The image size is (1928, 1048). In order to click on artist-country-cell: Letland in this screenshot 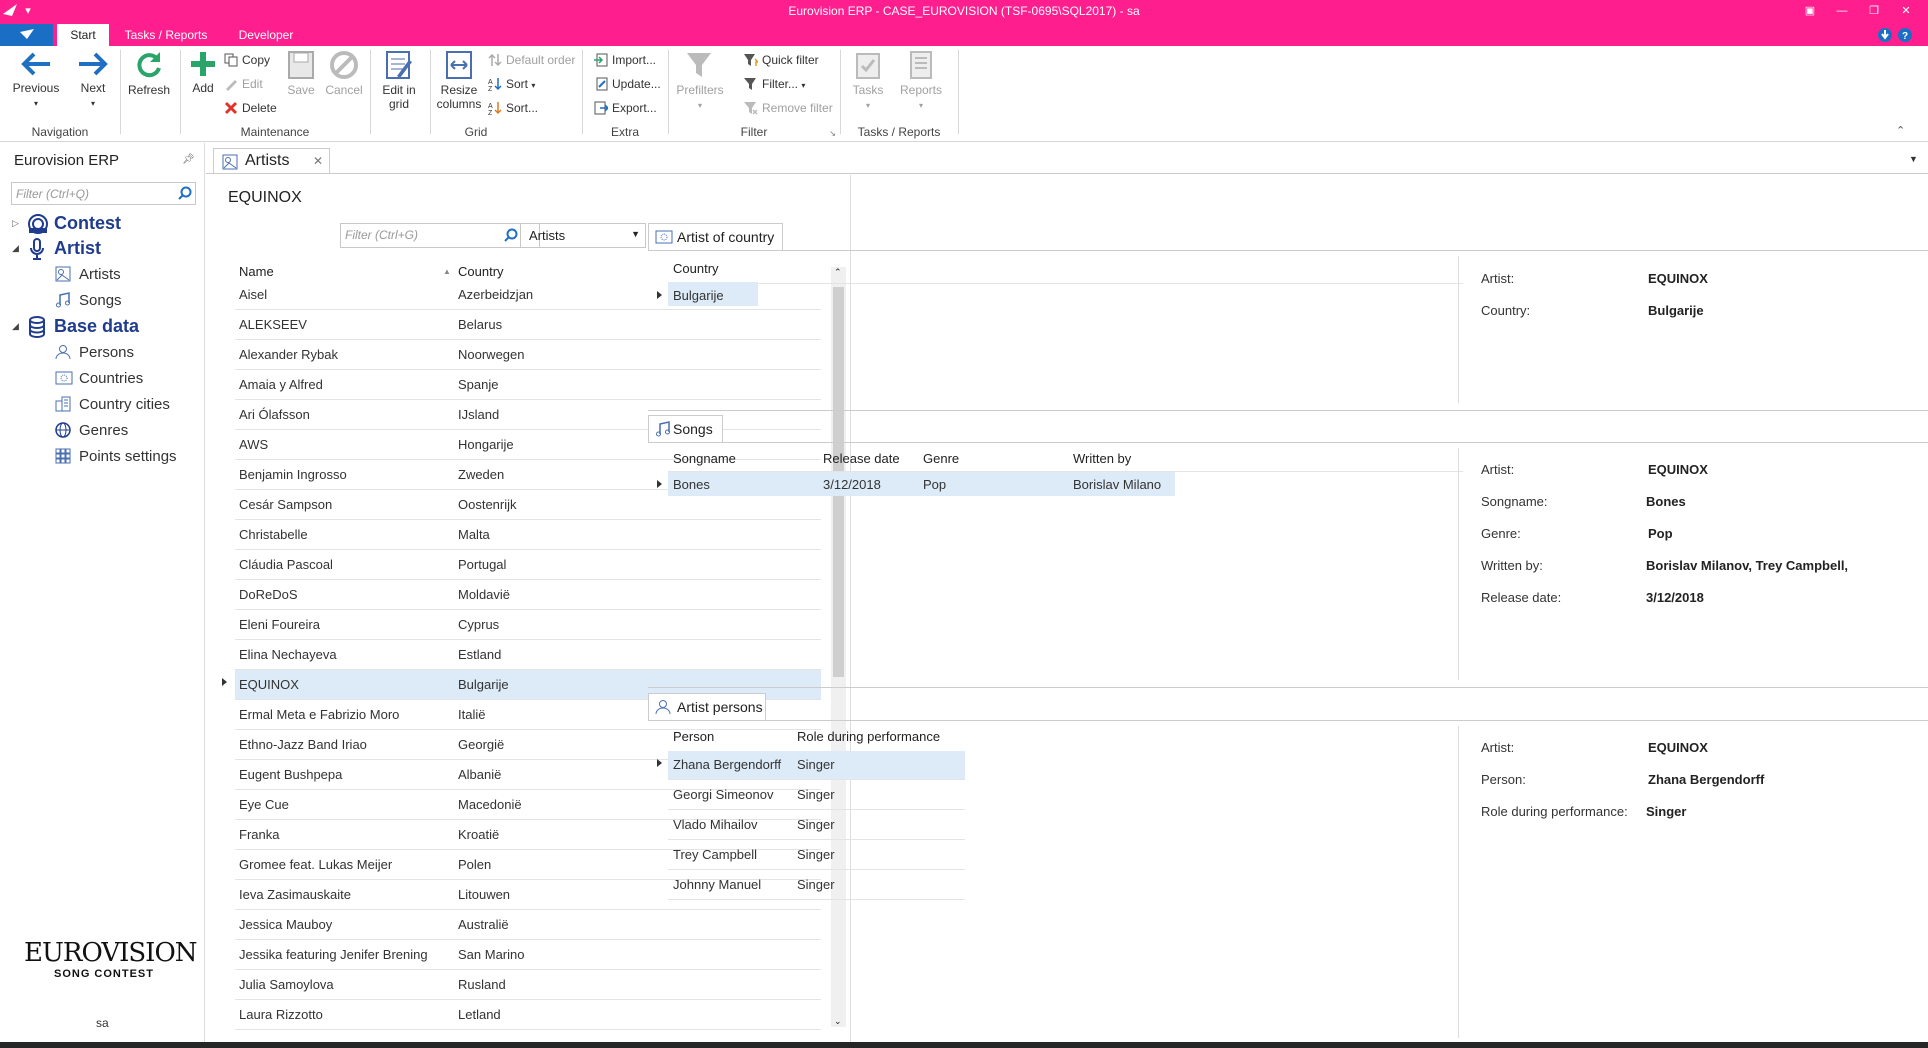, I will do `click(479, 1014)`.